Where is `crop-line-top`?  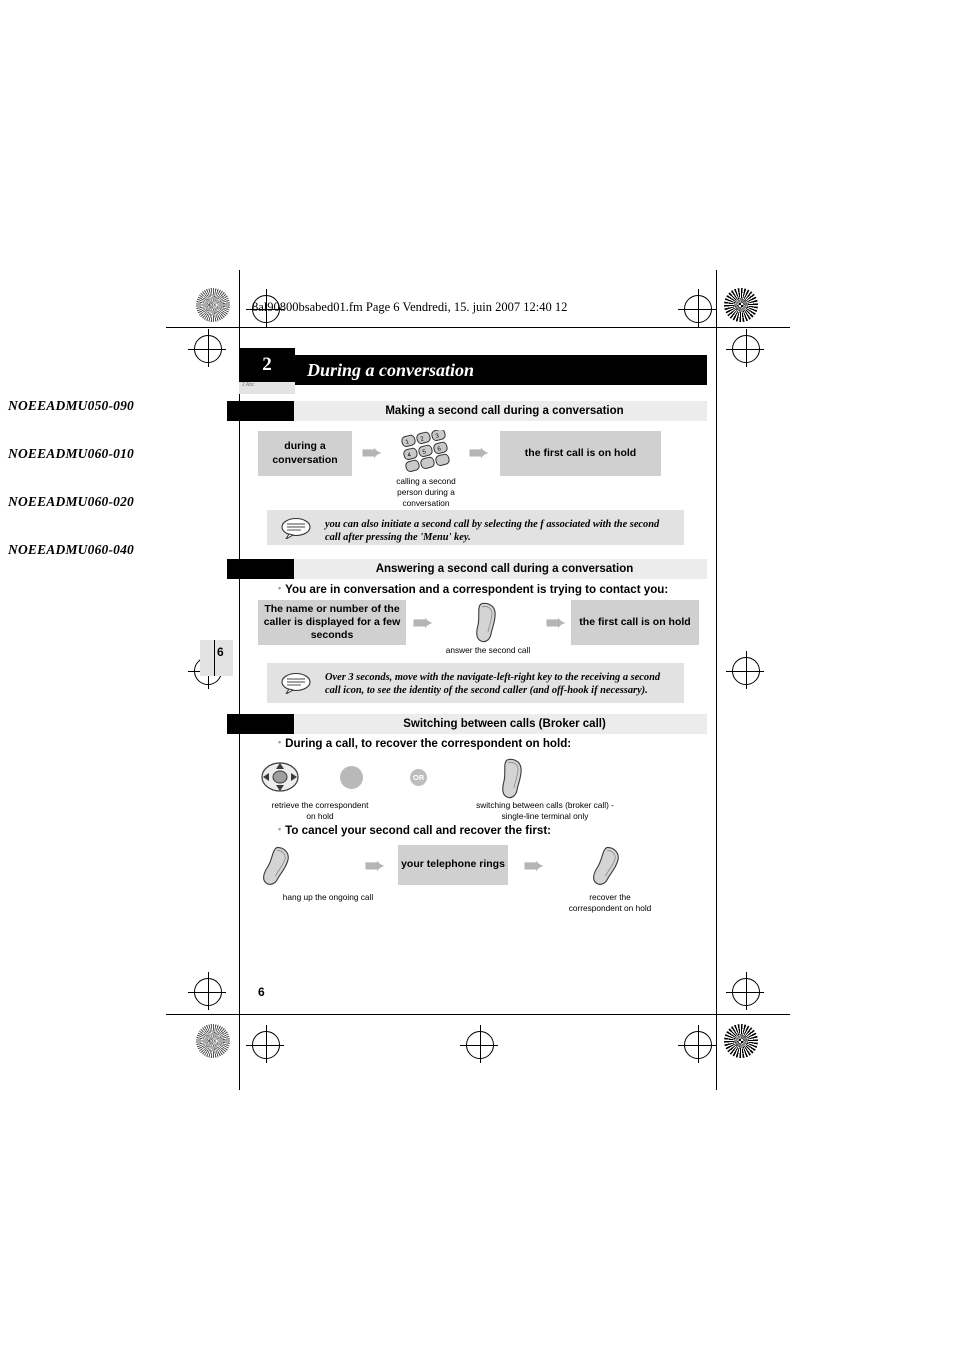
crop-line-top is located at coordinates (478, 327).